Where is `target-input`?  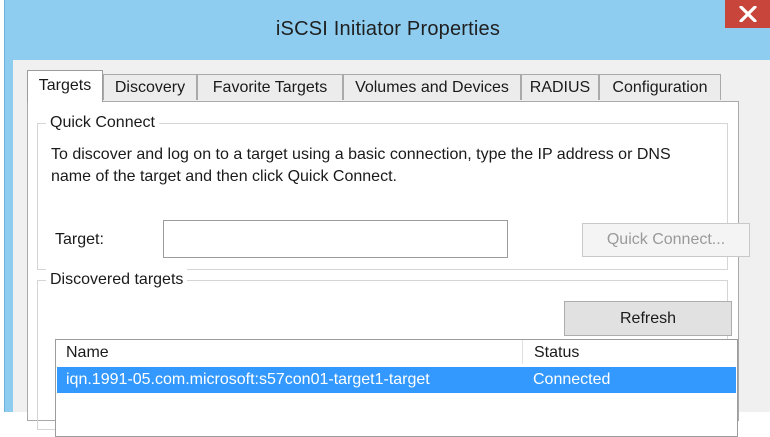 target-input is located at coordinates (335, 239).